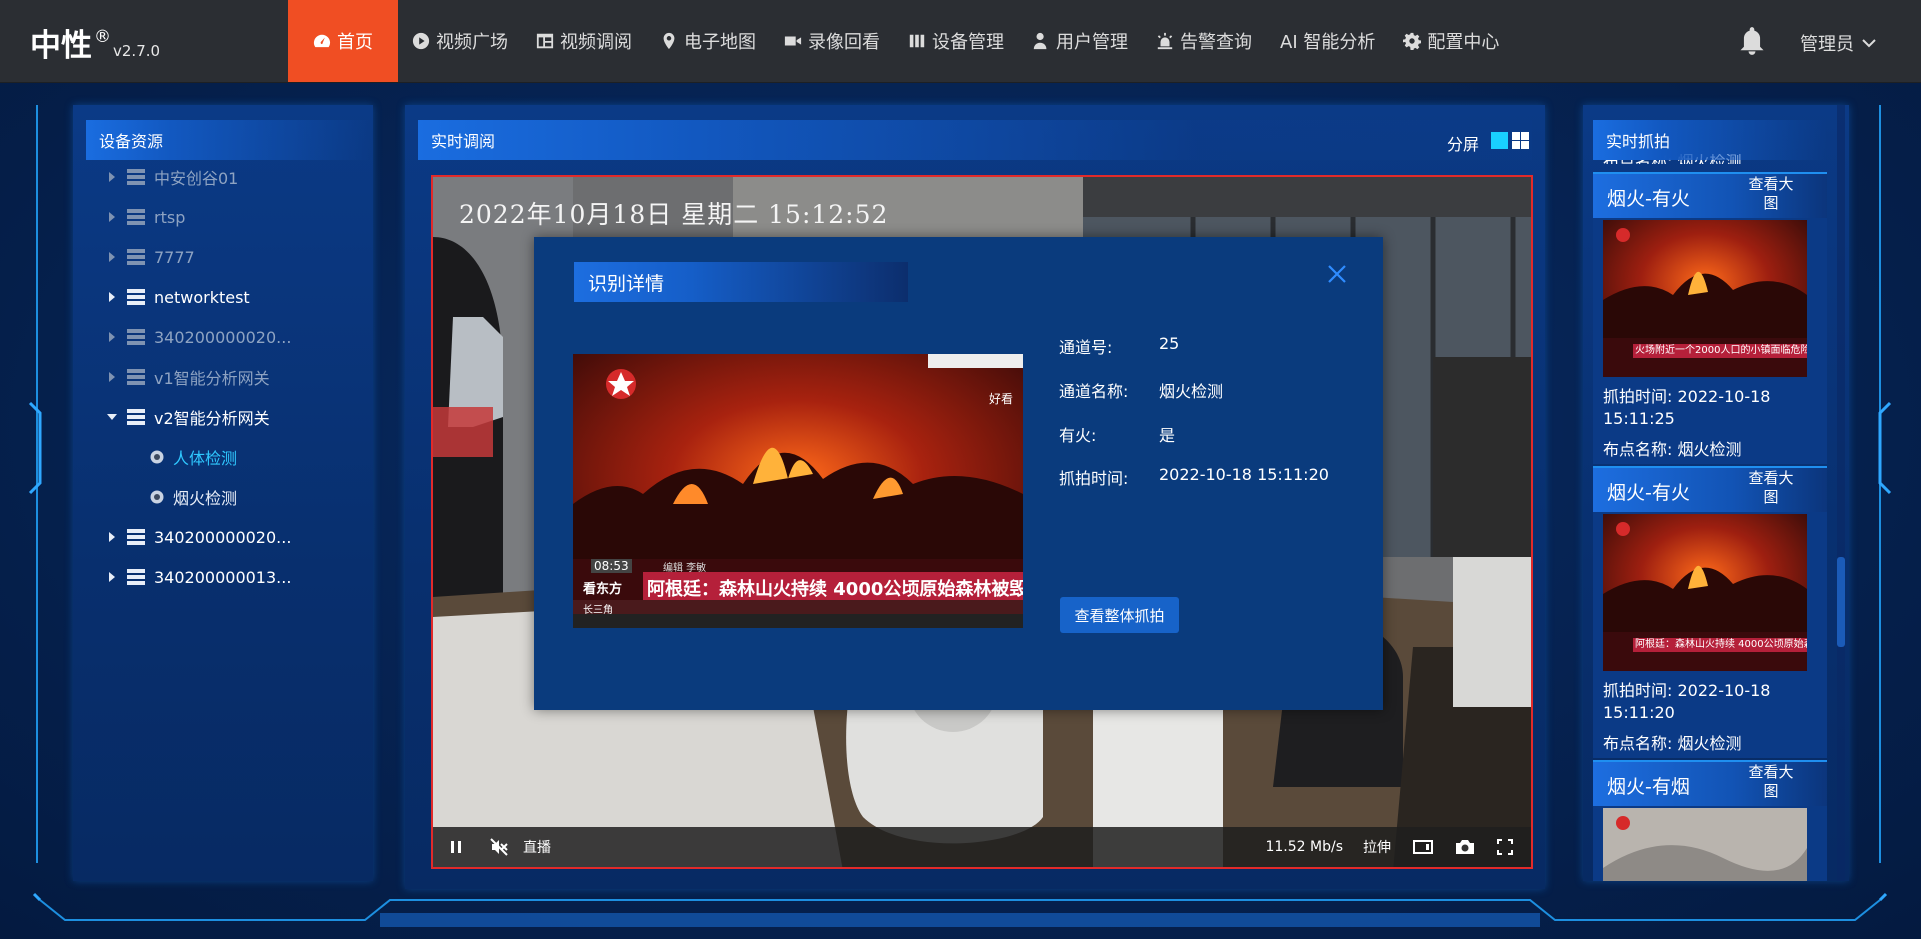 The width and height of the screenshot is (1921, 939). What do you see at coordinates (956, 41) in the screenshot?
I see `nav-device-management: 设备管理` at bounding box center [956, 41].